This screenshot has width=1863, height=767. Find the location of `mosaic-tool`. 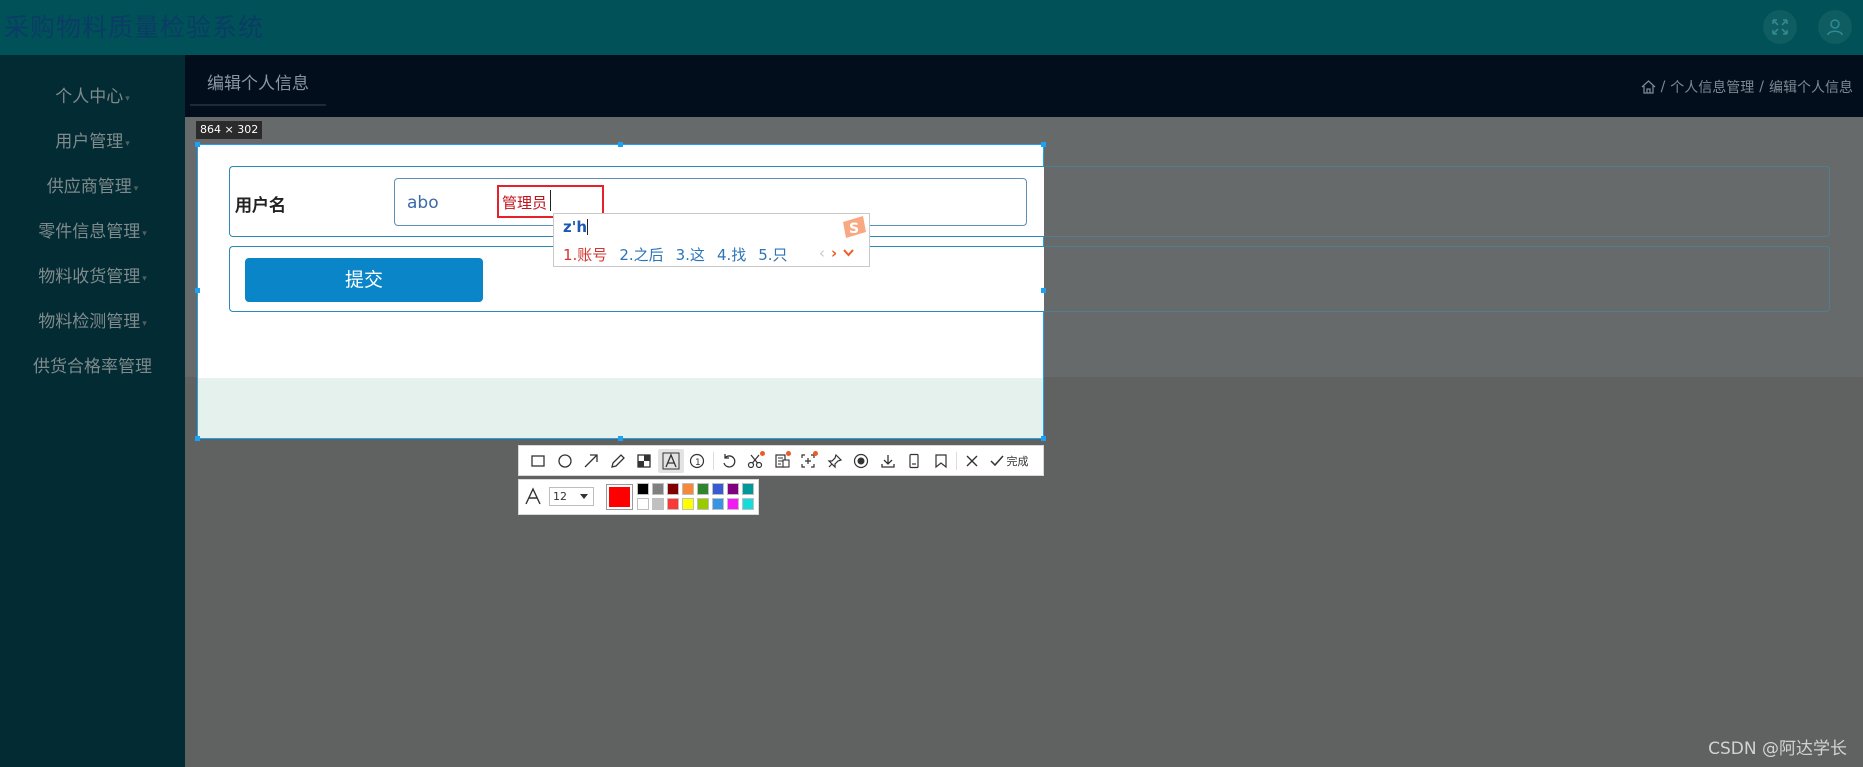

mosaic-tool is located at coordinates (644, 461).